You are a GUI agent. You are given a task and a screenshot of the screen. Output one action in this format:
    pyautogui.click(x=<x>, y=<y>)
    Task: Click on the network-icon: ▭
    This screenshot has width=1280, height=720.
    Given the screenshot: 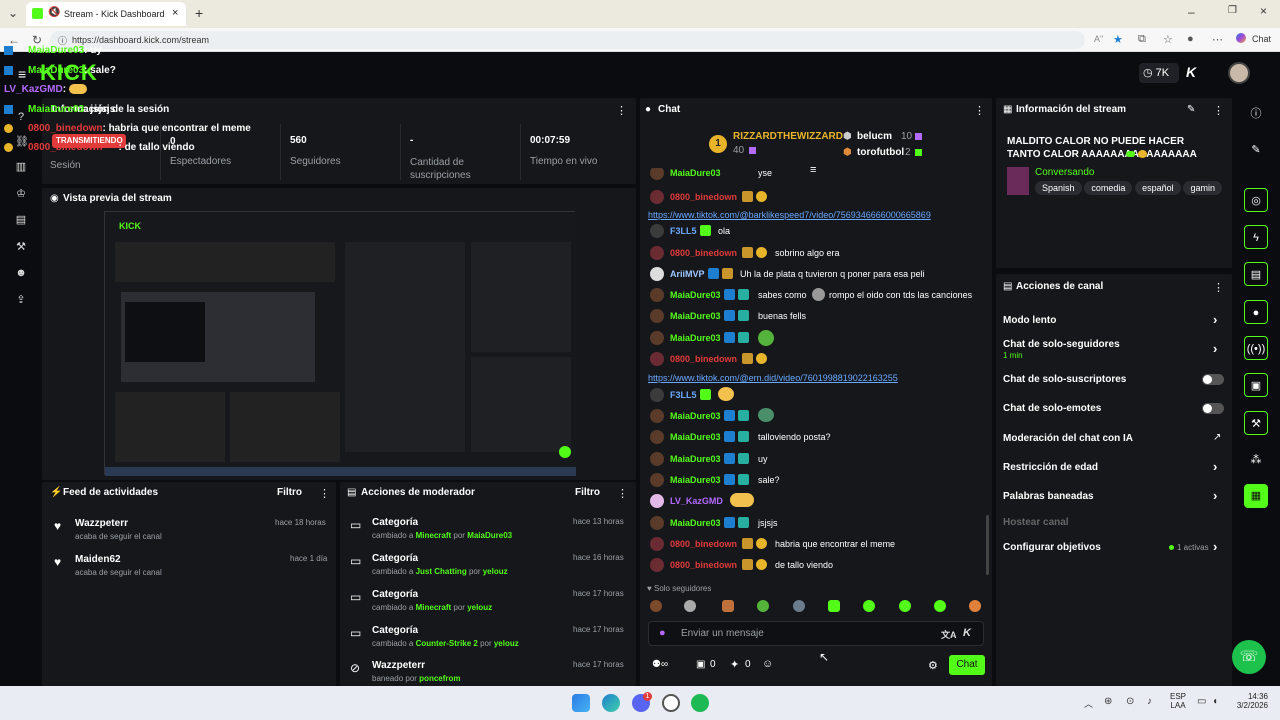 What is the action you would take?
    pyautogui.click(x=1201, y=701)
    